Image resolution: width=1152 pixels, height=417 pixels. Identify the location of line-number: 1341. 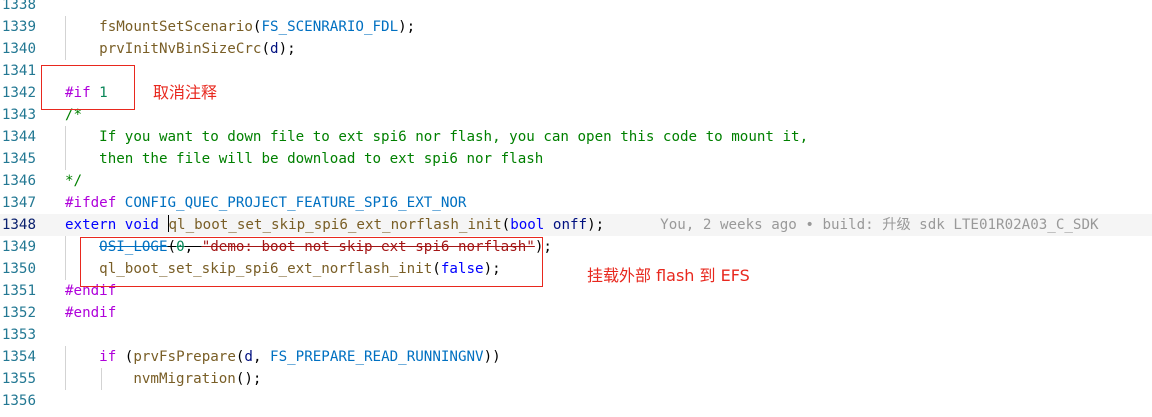
(18, 71).